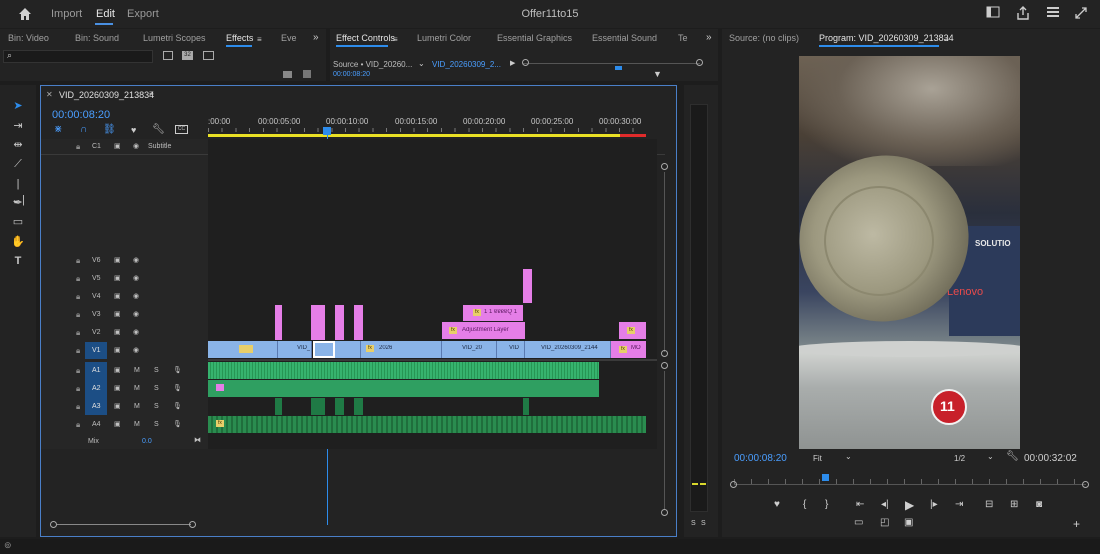 This screenshot has width=1100, height=554. What do you see at coordinates (703, 523) in the screenshot?
I see `meter-solo-right: S` at bounding box center [703, 523].